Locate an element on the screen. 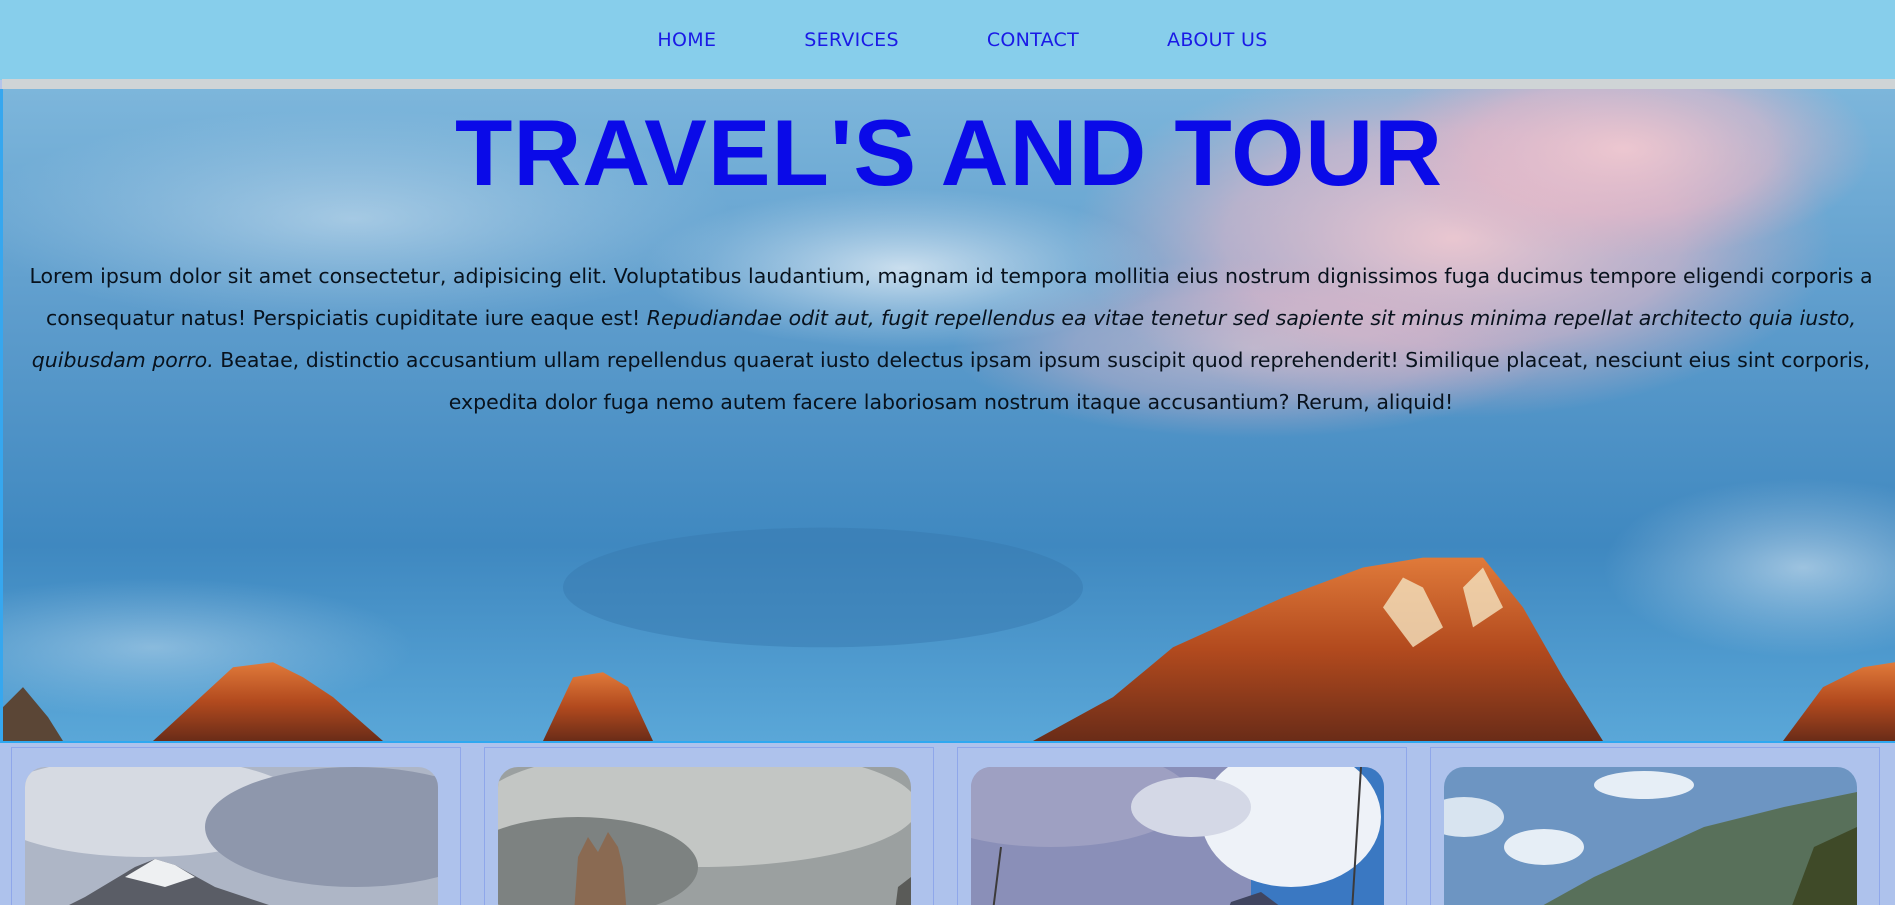 This screenshot has height=905, width=1895. nav-item-services: SERVICES is located at coordinates (851, 40).